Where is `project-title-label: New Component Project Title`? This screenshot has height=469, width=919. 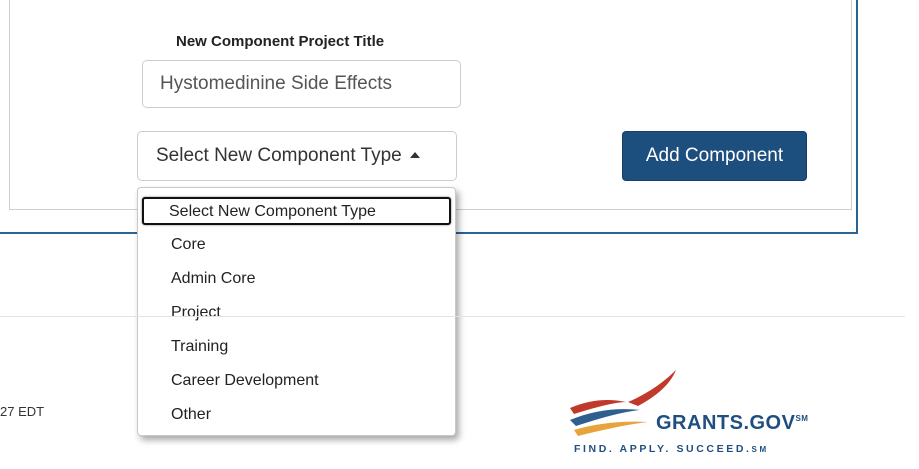 project-title-label: New Component Project Title is located at coordinates (280, 41).